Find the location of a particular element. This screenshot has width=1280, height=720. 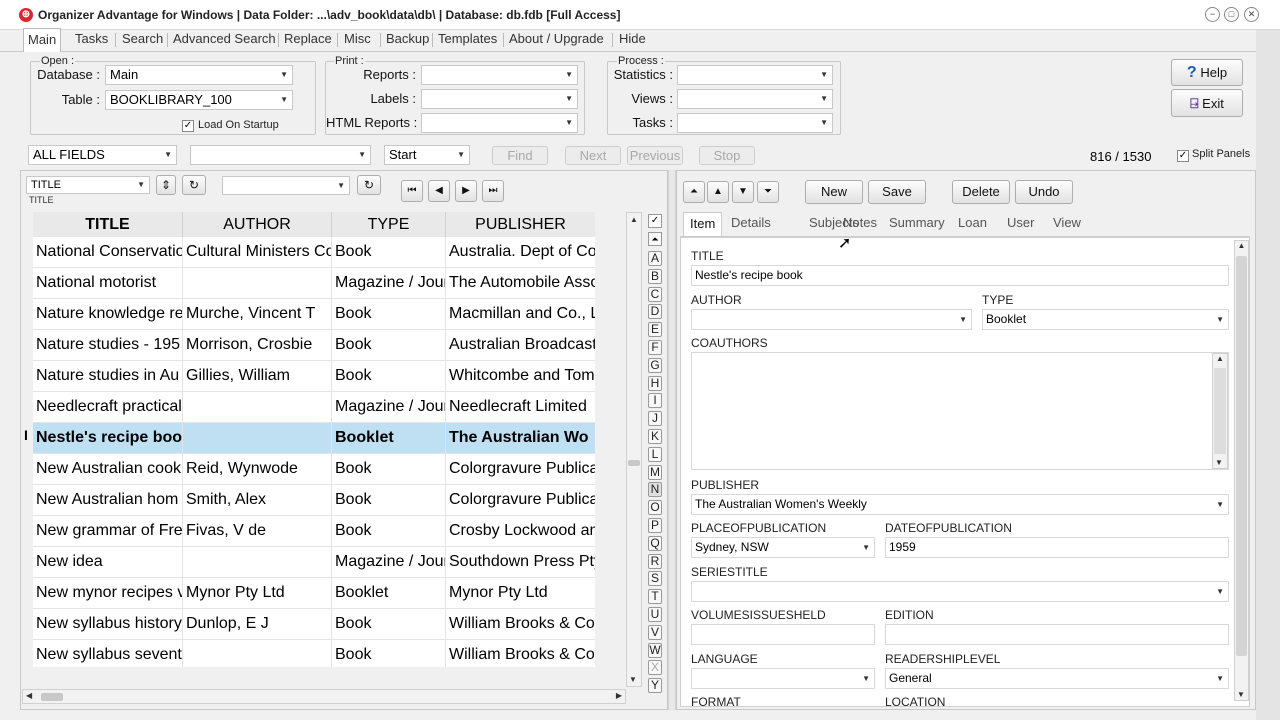

alpha-index-o: O is located at coordinates (655, 508).